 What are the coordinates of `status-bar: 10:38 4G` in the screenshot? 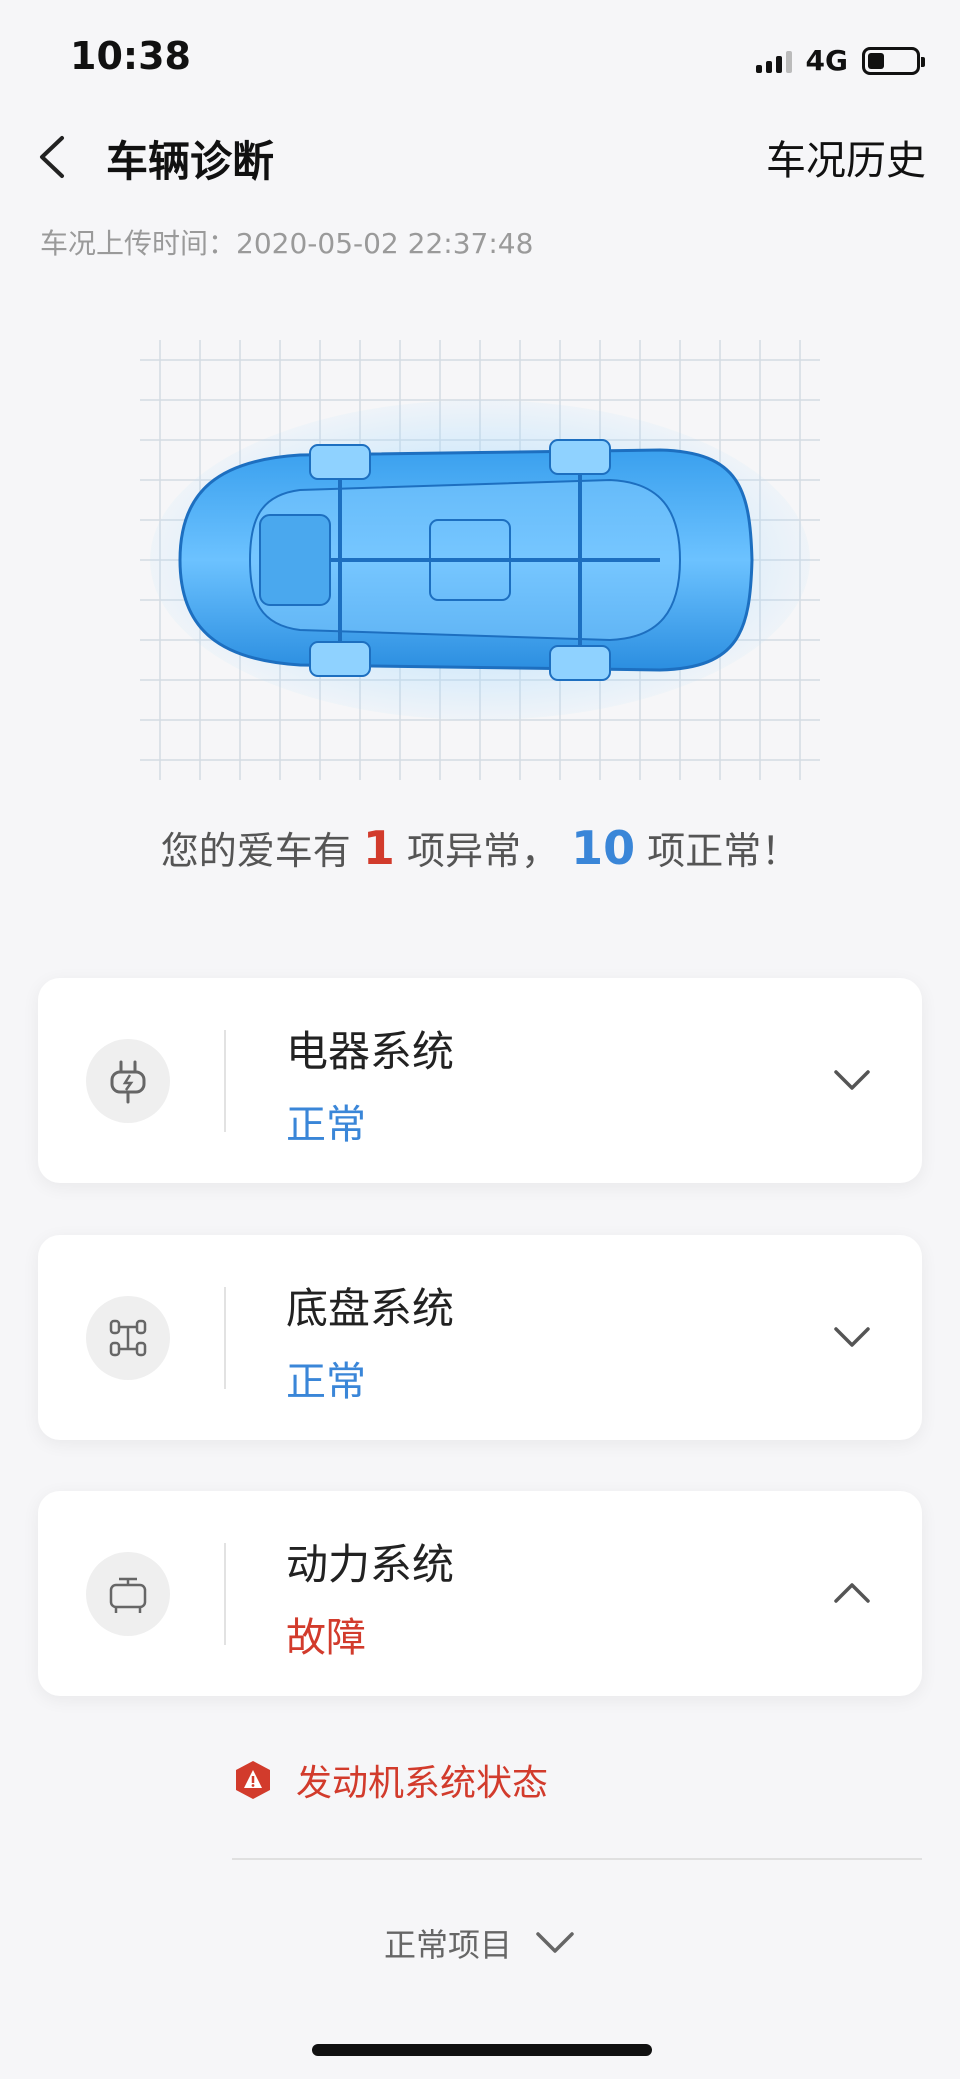 It's located at (480, 60).